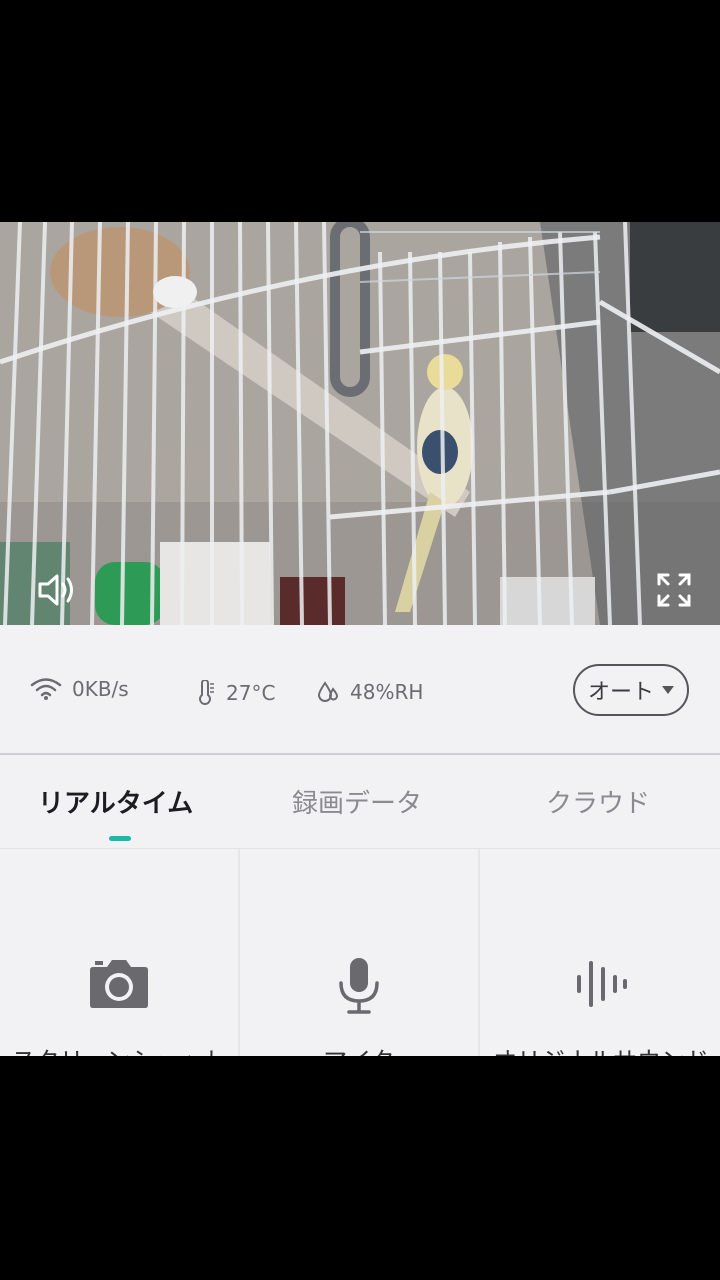 Image resolution: width=720 pixels, height=1280 pixels. I want to click on fullscreen-icon, so click(674, 590).